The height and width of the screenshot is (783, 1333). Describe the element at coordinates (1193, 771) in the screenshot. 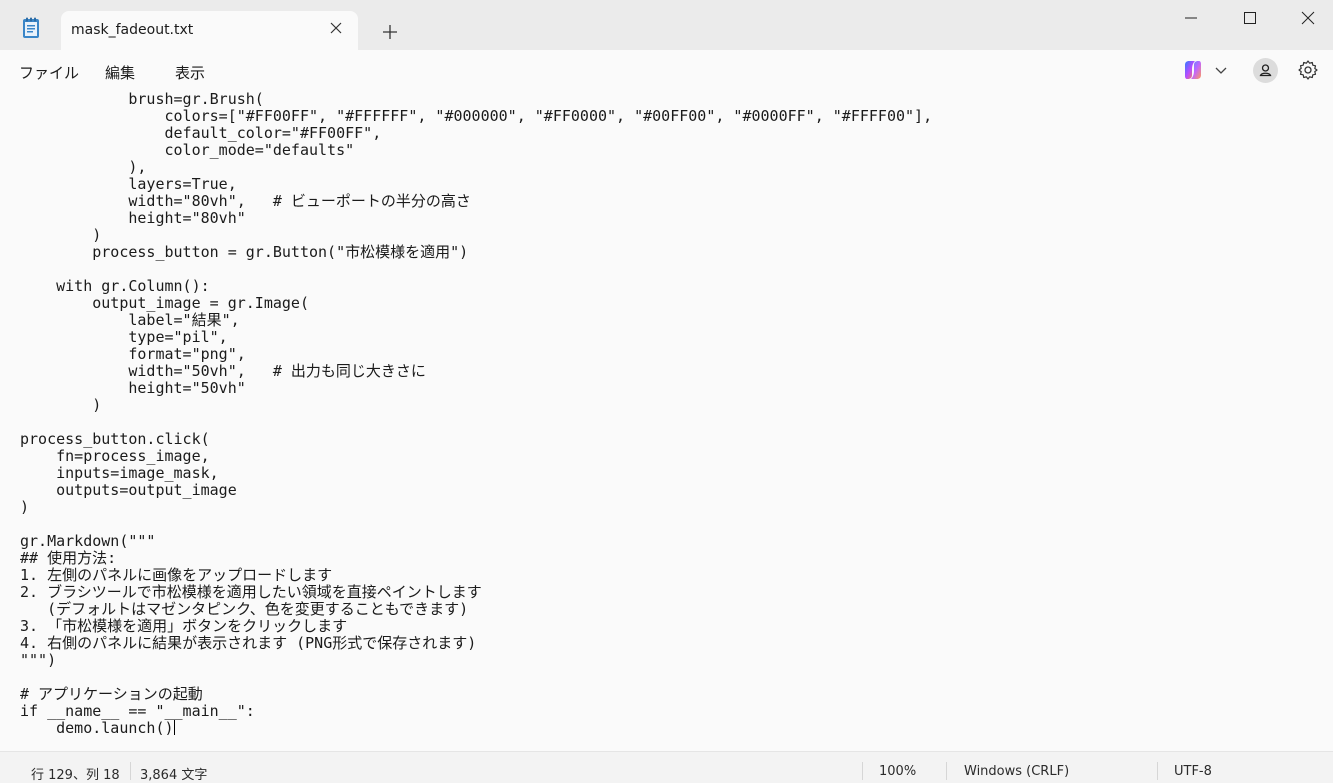

I see `encoding: UTF-8` at that location.